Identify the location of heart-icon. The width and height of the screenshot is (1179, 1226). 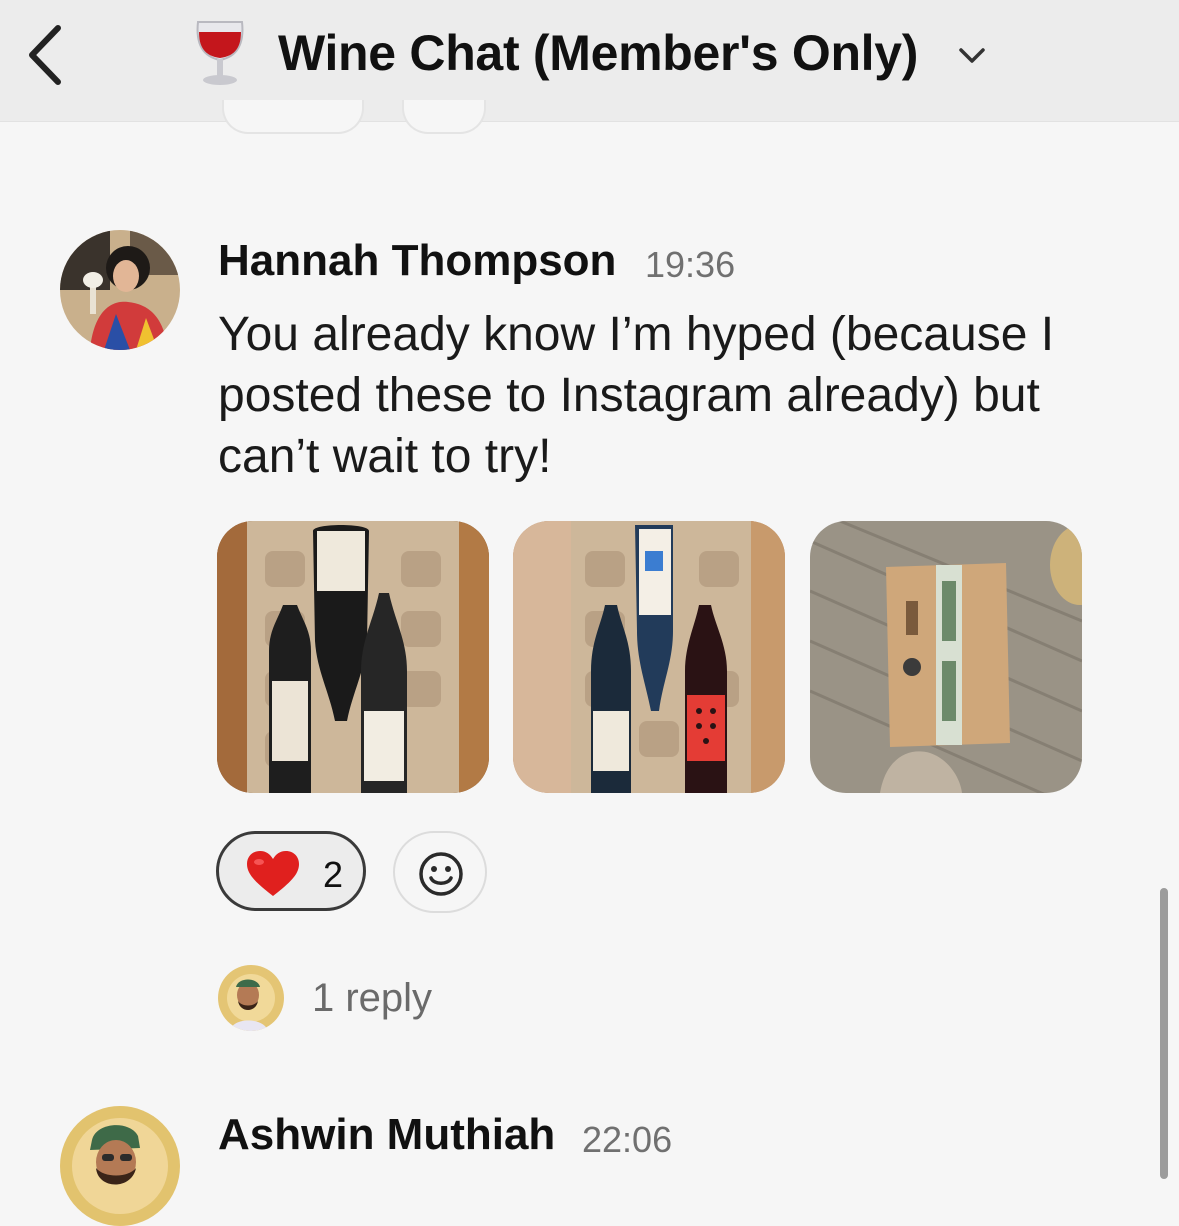
(273, 873).